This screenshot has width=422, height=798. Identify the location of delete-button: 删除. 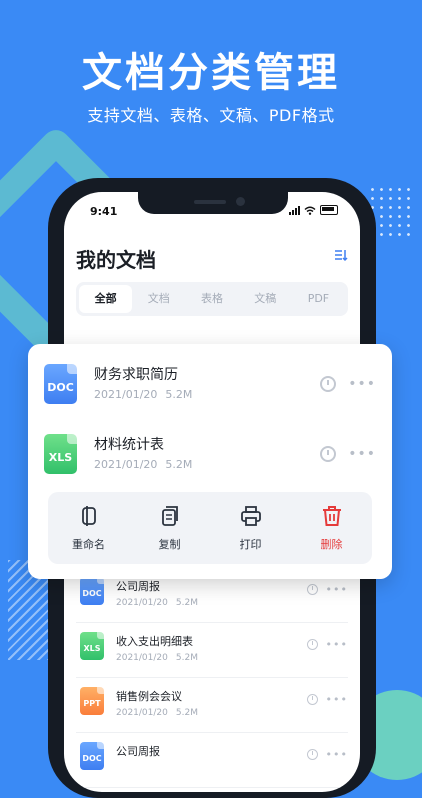
(331, 528).